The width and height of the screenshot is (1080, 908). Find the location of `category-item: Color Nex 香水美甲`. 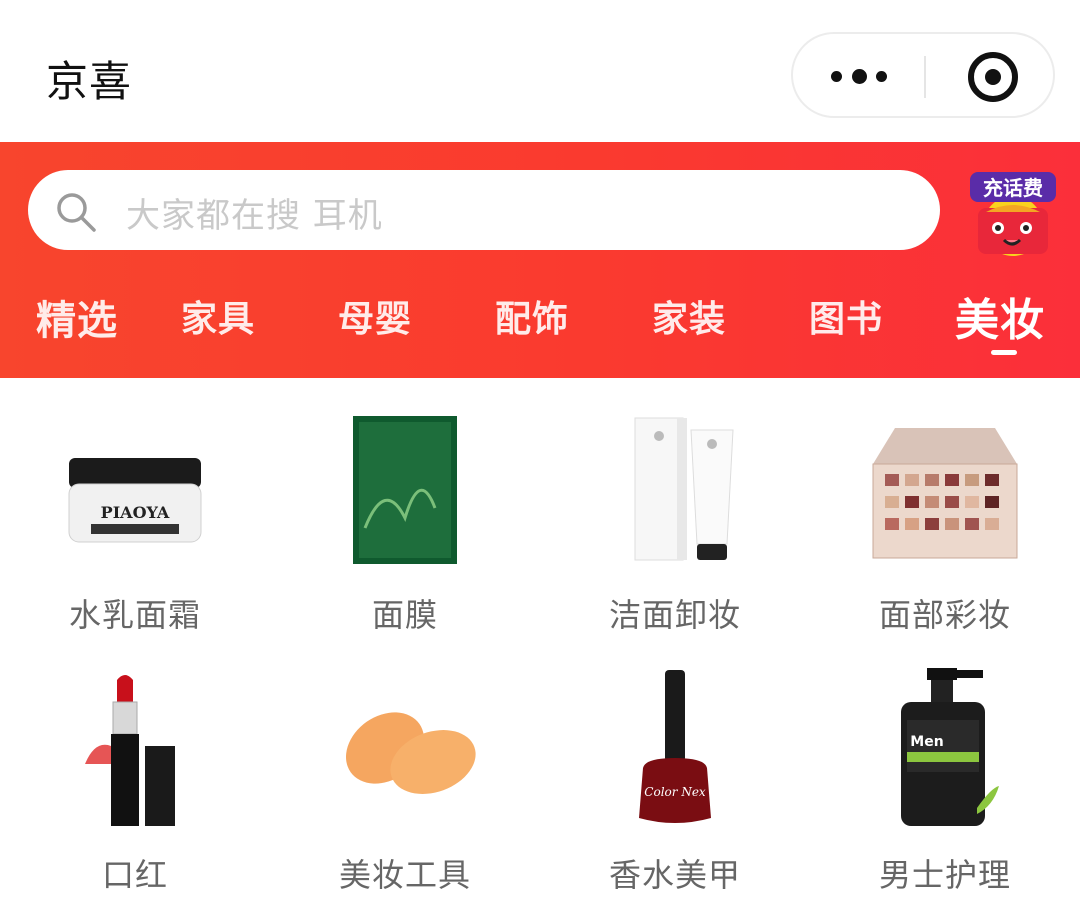

category-item: Color Nex 香水美甲 is located at coordinates (675, 768).